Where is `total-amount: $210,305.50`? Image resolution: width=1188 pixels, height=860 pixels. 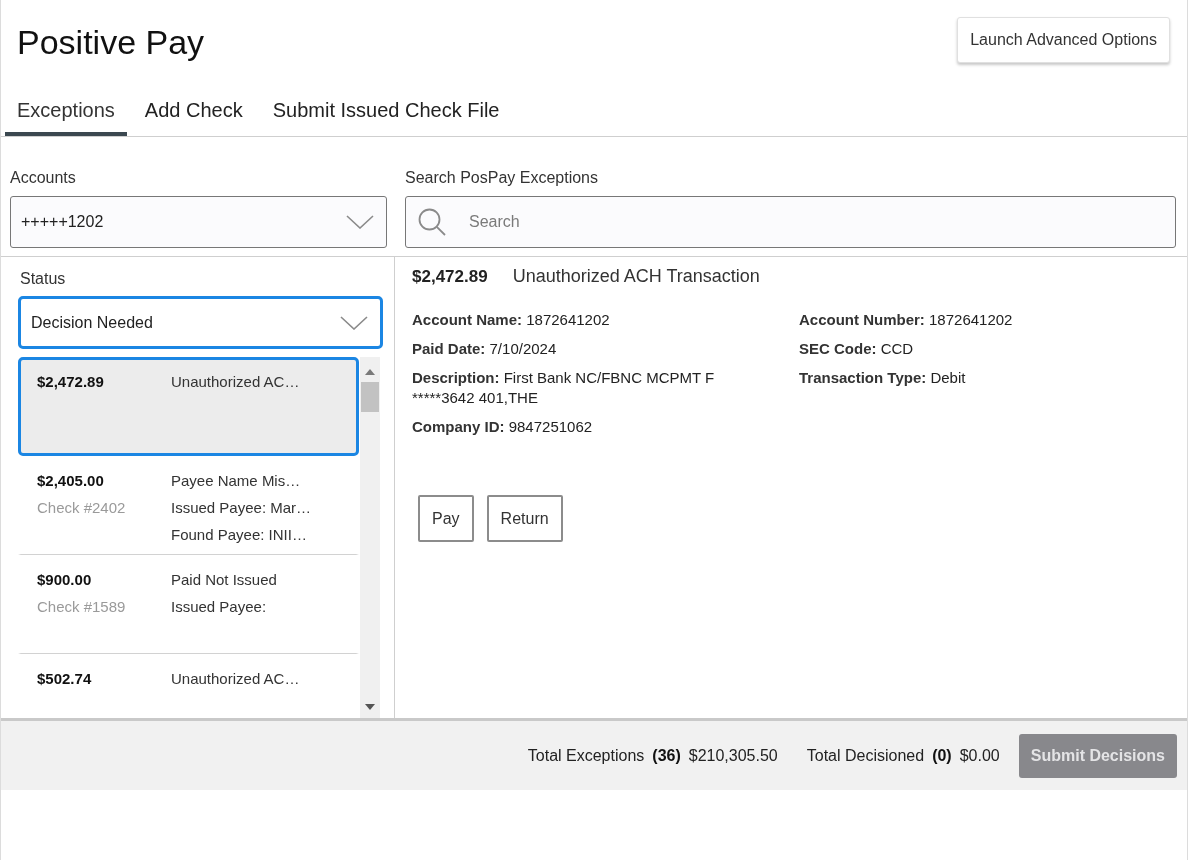
total-amount: $210,305.50 is located at coordinates (733, 755).